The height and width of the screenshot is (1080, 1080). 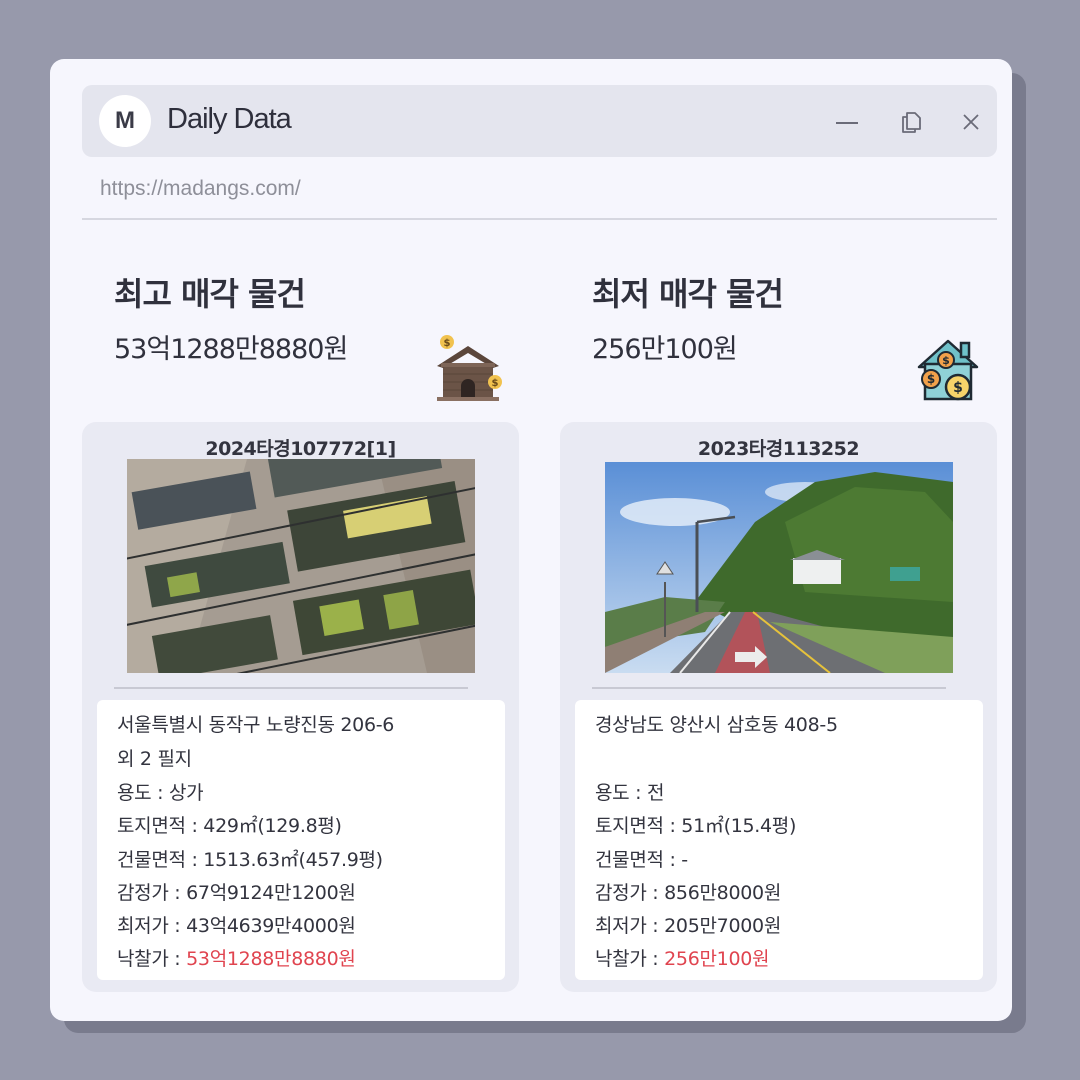 I want to click on building-area: 건물면적 : 1513.63㎡(457.9평), so click(x=250, y=860).